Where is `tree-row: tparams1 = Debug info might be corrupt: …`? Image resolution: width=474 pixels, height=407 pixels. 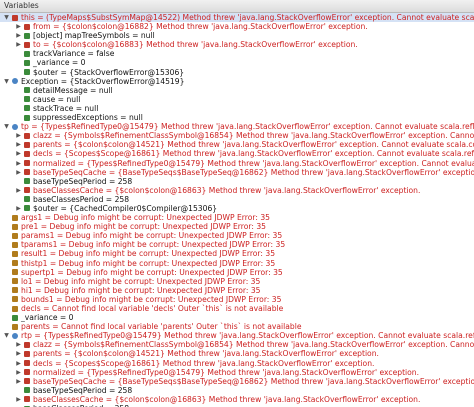 tree-row: tparams1 = Debug info might be corrupt: … is located at coordinates (237, 244).